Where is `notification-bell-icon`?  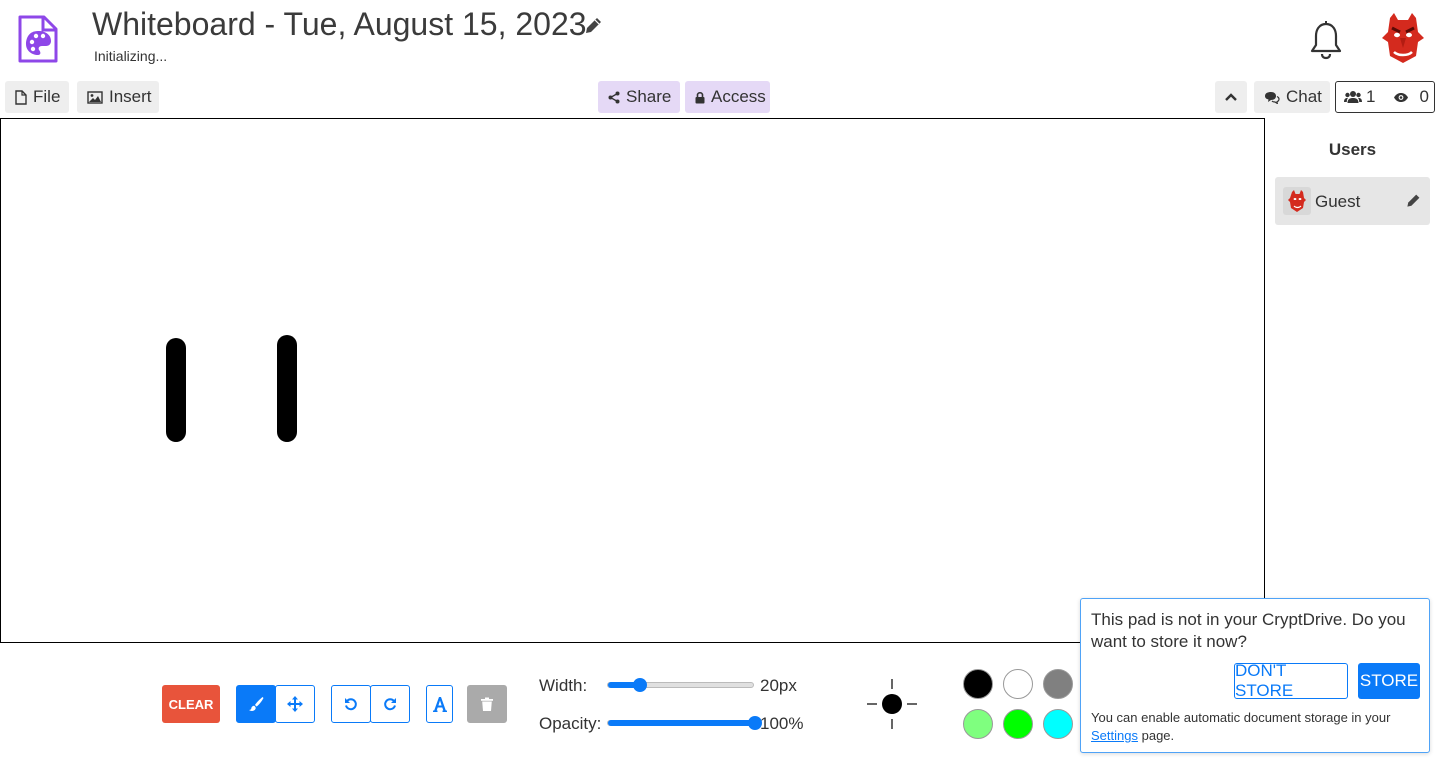 notification-bell-icon is located at coordinates (1326, 40).